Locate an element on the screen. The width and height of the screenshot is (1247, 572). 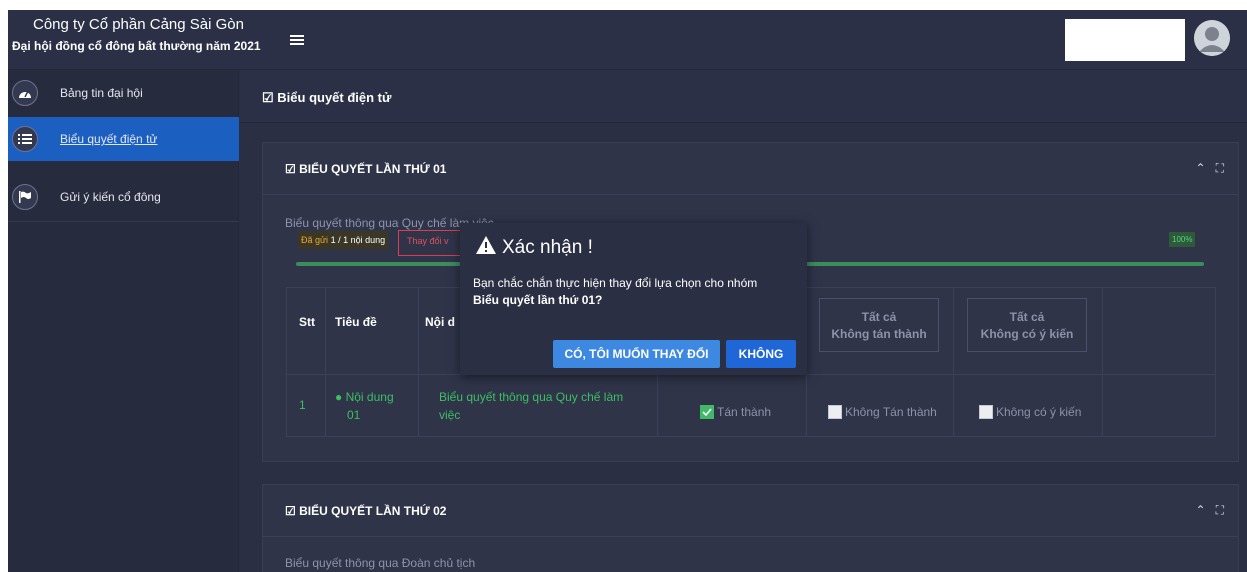
agree-checkbox: Tán thành is located at coordinates (735, 412).